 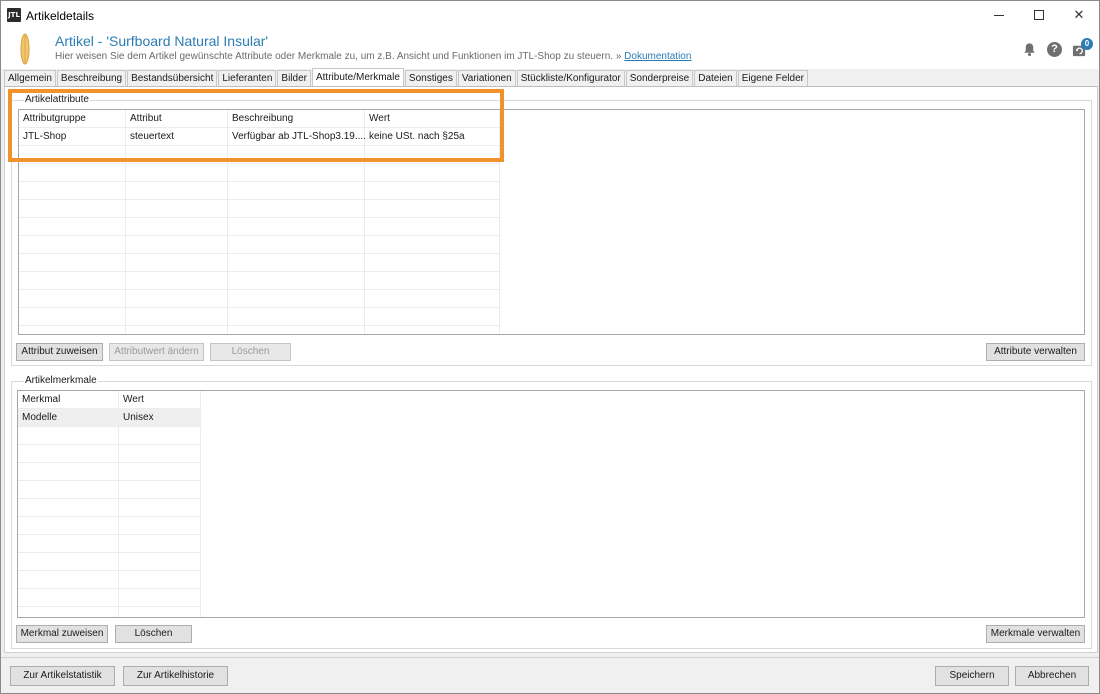 I want to click on maximize-button, so click(x=1039, y=15).